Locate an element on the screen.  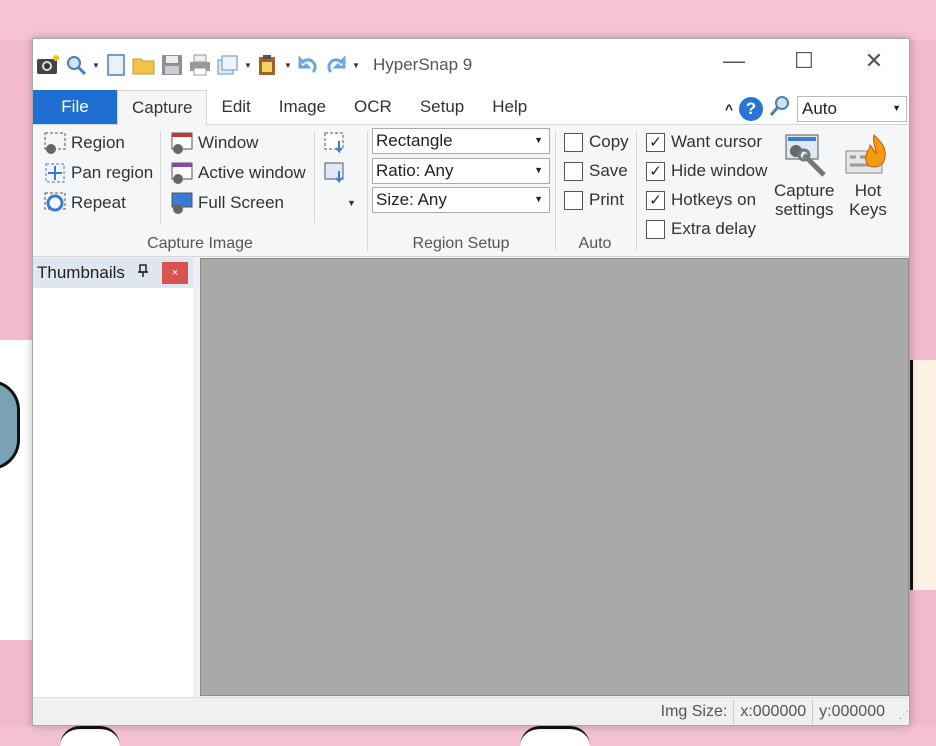
auto-copy-checkbox: Copy is located at coordinates (596, 142).